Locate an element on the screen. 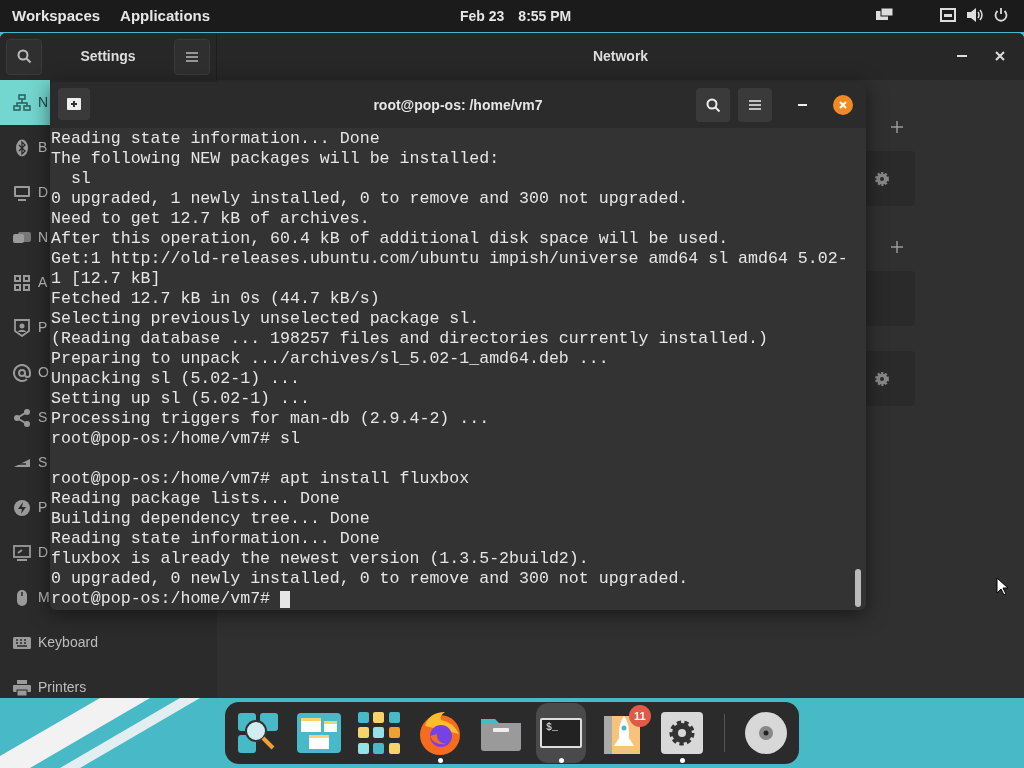 Image resolution: width=1024 pixels, height=768 pixels. notification-badge: 11 is located at coordinates (639, 716).